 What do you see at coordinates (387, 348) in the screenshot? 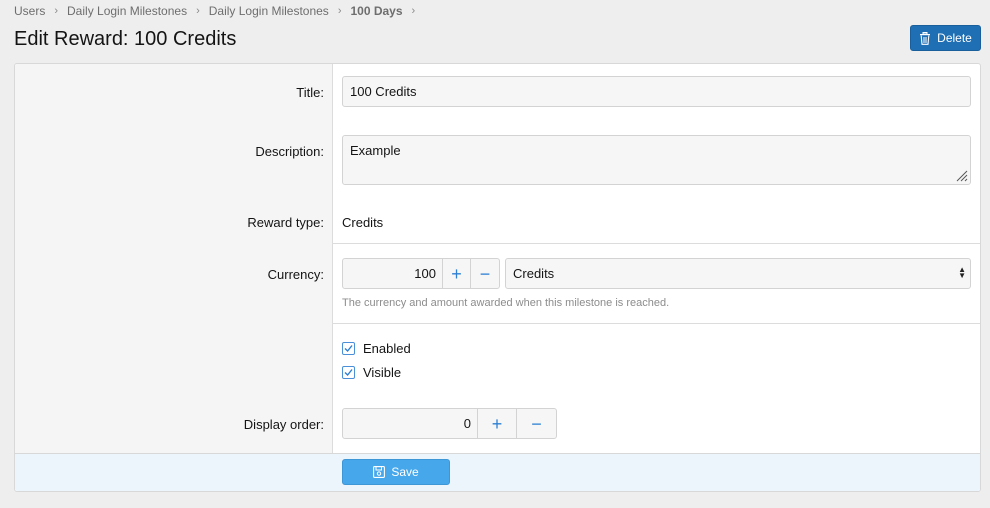
I see `enabled-label: Enabled` at bounding box center [387, 348].